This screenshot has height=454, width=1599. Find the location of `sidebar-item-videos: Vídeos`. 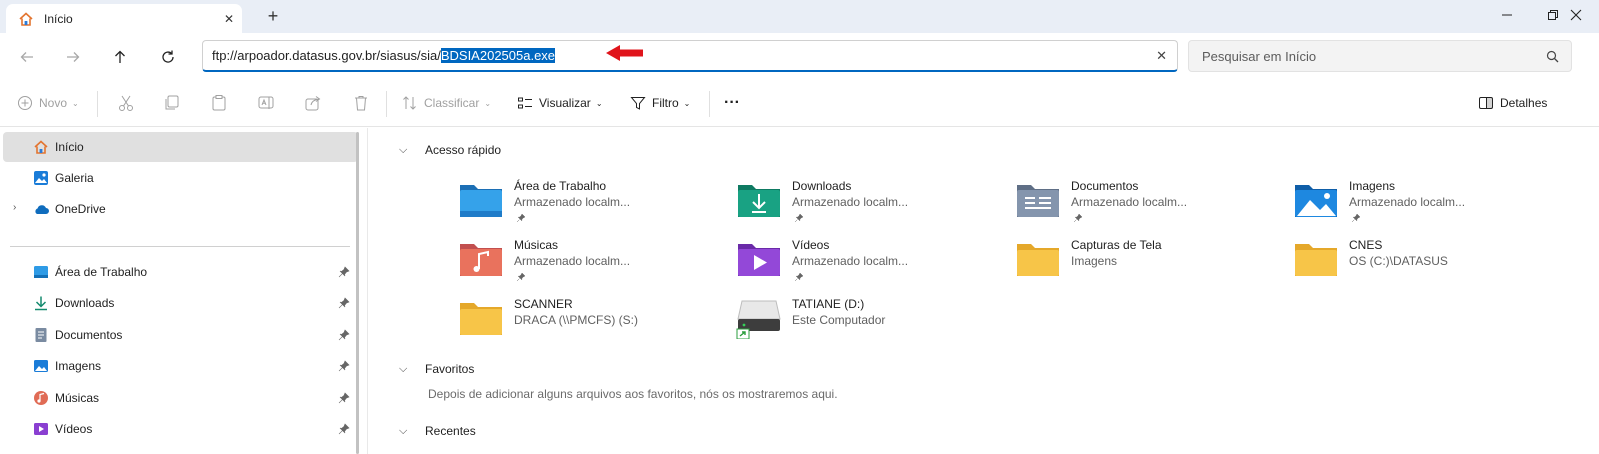

sidebar-item-videos: Vídeos is located at coordinates (180, 429).